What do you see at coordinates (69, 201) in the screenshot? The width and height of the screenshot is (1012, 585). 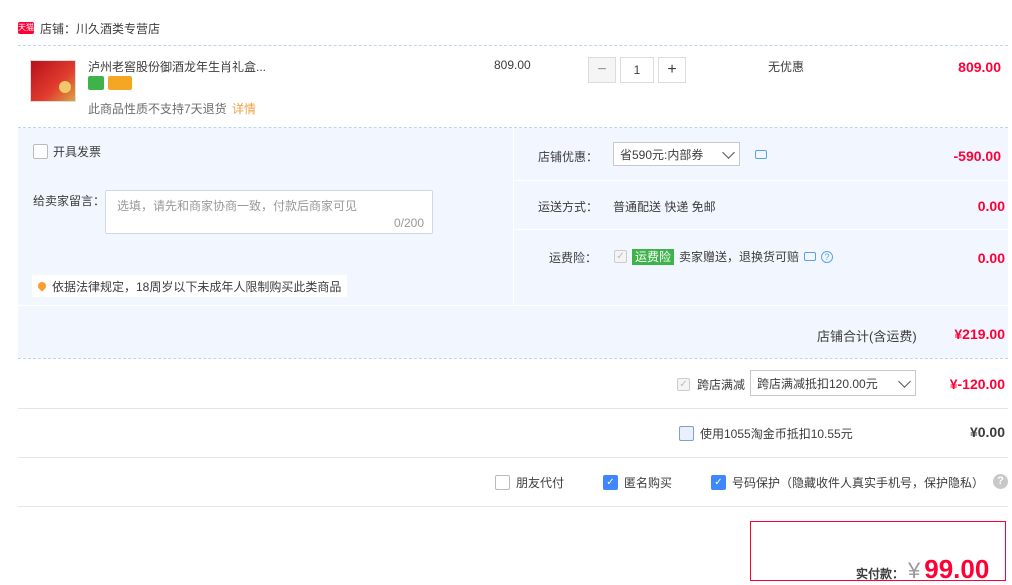 I see `message-label: 给卖家留言：` at bounding box center [69, 201].